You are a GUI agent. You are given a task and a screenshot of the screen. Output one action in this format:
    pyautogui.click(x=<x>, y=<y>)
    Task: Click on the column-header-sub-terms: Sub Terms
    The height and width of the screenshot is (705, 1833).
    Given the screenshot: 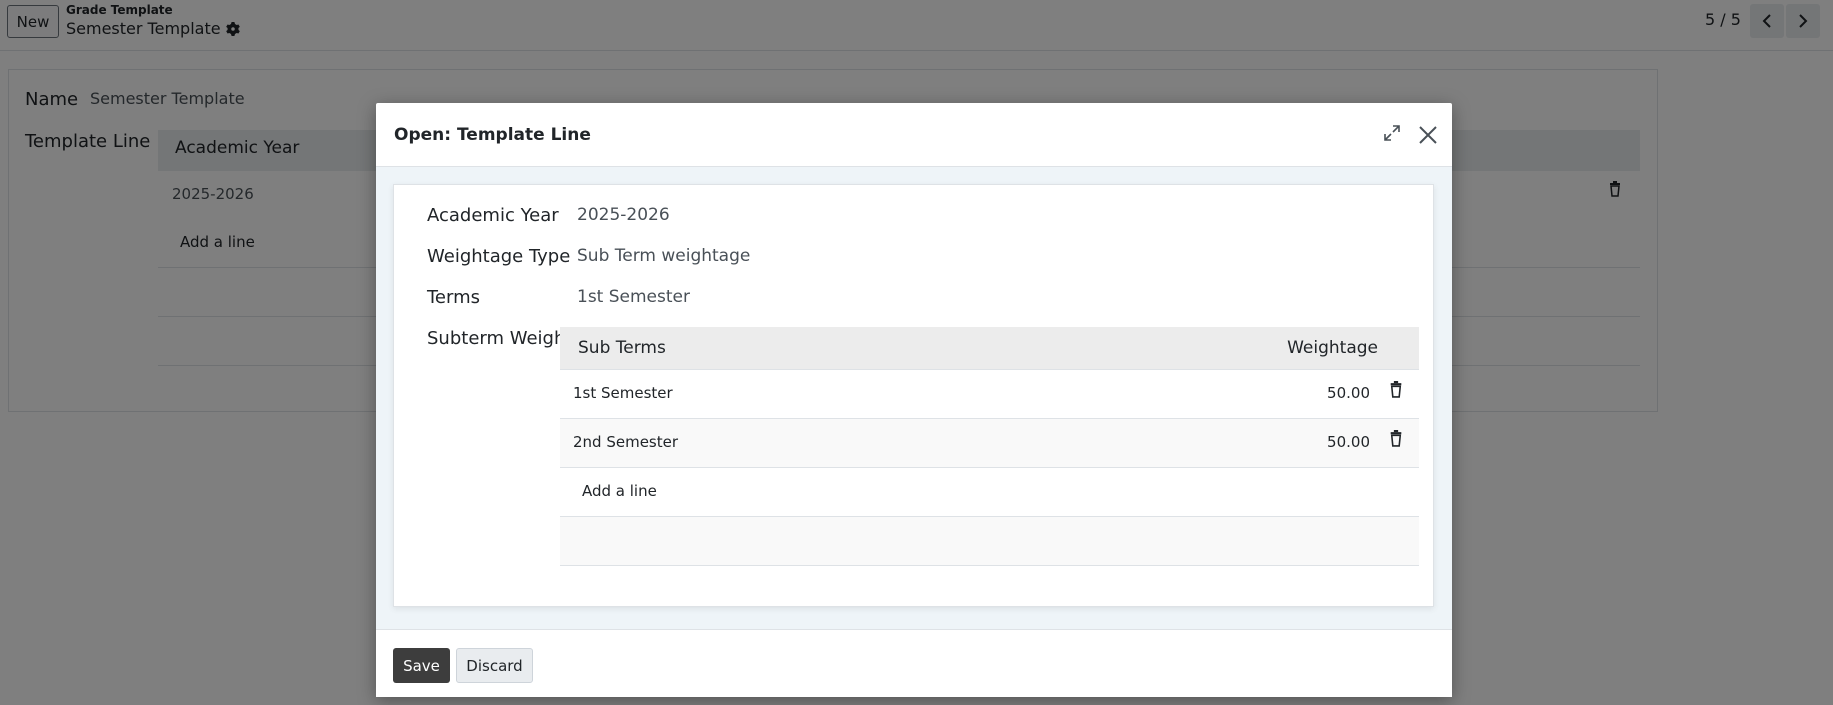 What is the action you would take?
    pyautogui.click(x=622, y=348)
    